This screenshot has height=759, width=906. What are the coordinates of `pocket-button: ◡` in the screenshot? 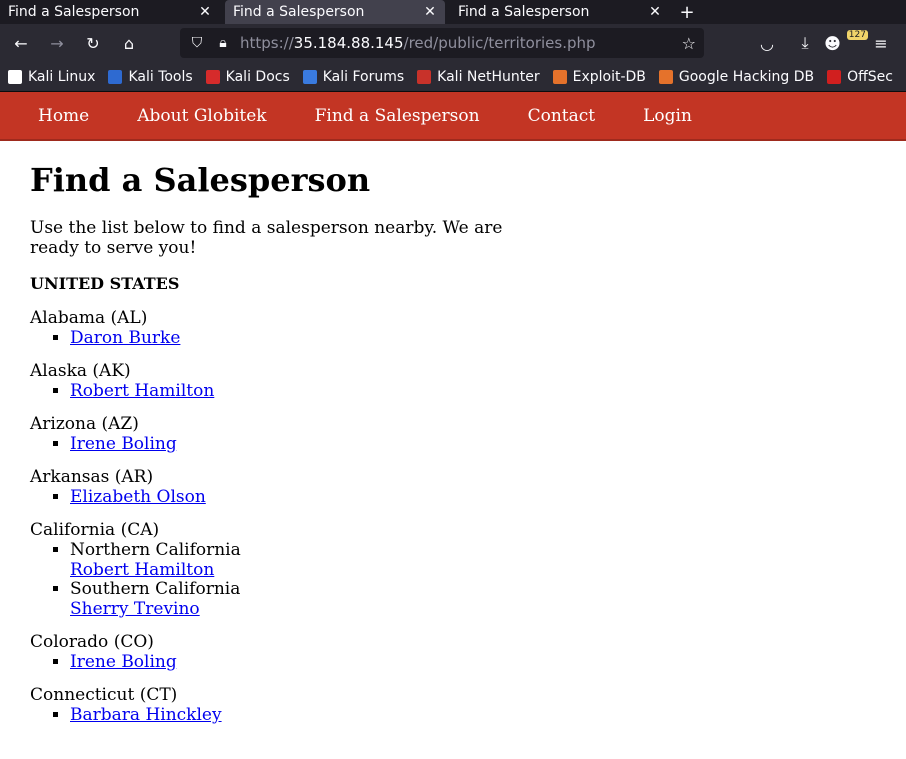 It's located at (767, 43).